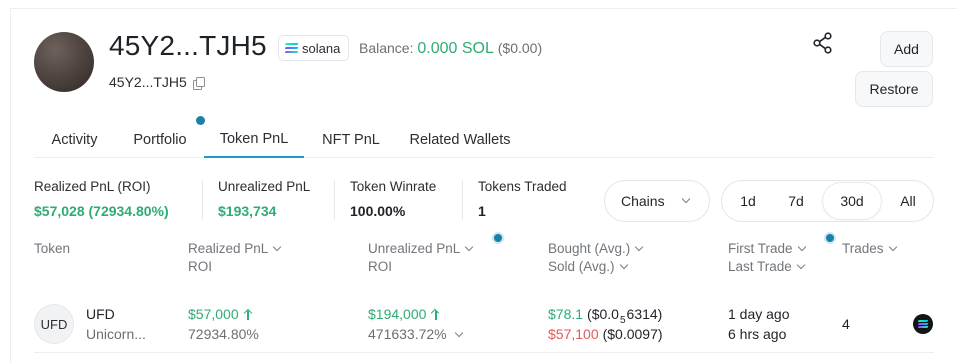 This screenshot has width=957, height=363. What do you see at coordinates (522, 199) in the screenshot?
I see `stat-traded: Tokens Traded 1` at bounding box center [522, 199].